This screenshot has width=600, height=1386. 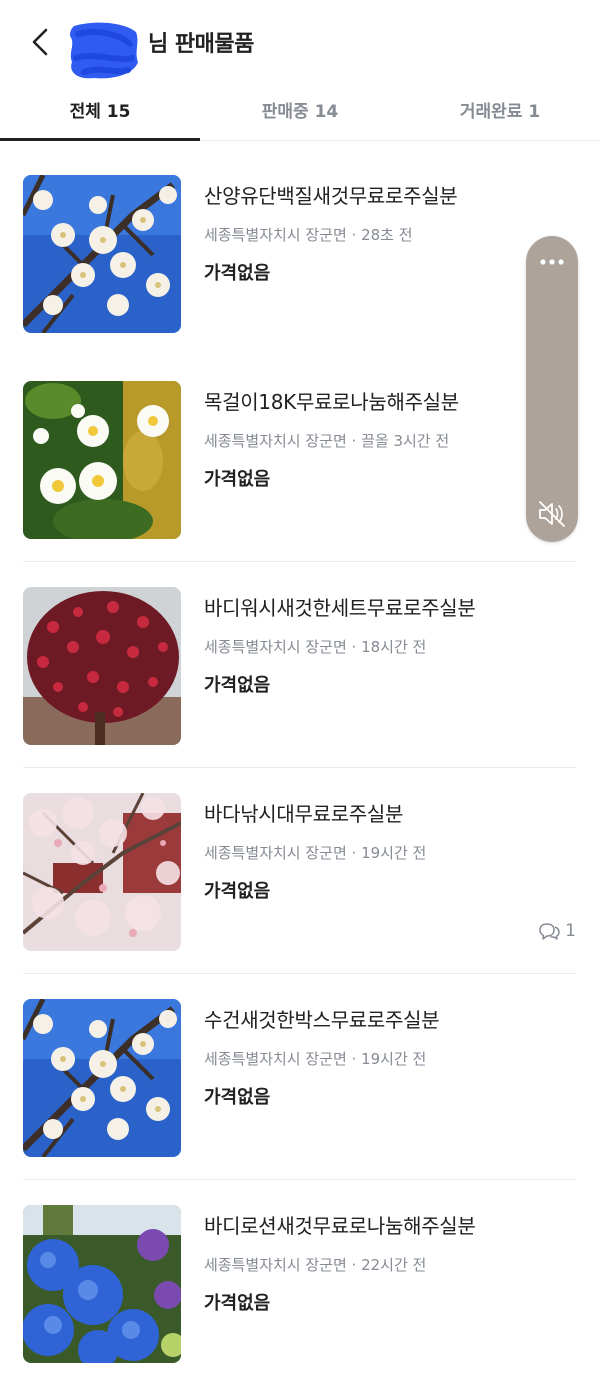 I want to click on item-location-time: 세종특별자치시 장군면 · 28초 전, so click(x=308, y=235).